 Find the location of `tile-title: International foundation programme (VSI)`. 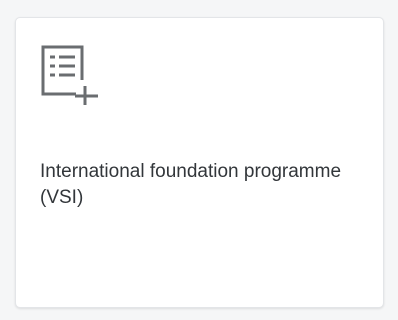

tile-title: International foundation programme (VSI) is located at coordinates (191, 184).